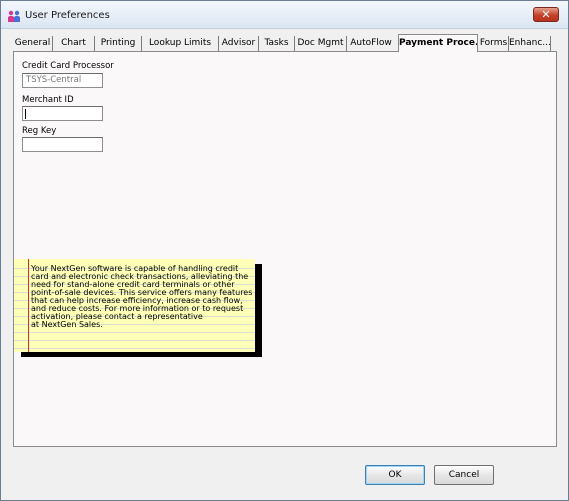 Image resolution: width=569 pixels, height=501 pixels. What do you see at coordinates (321, 43) in the screenshot?
I see `tab-doc-mgmt: Doc Mgmt` at bounding box center [321, 43].